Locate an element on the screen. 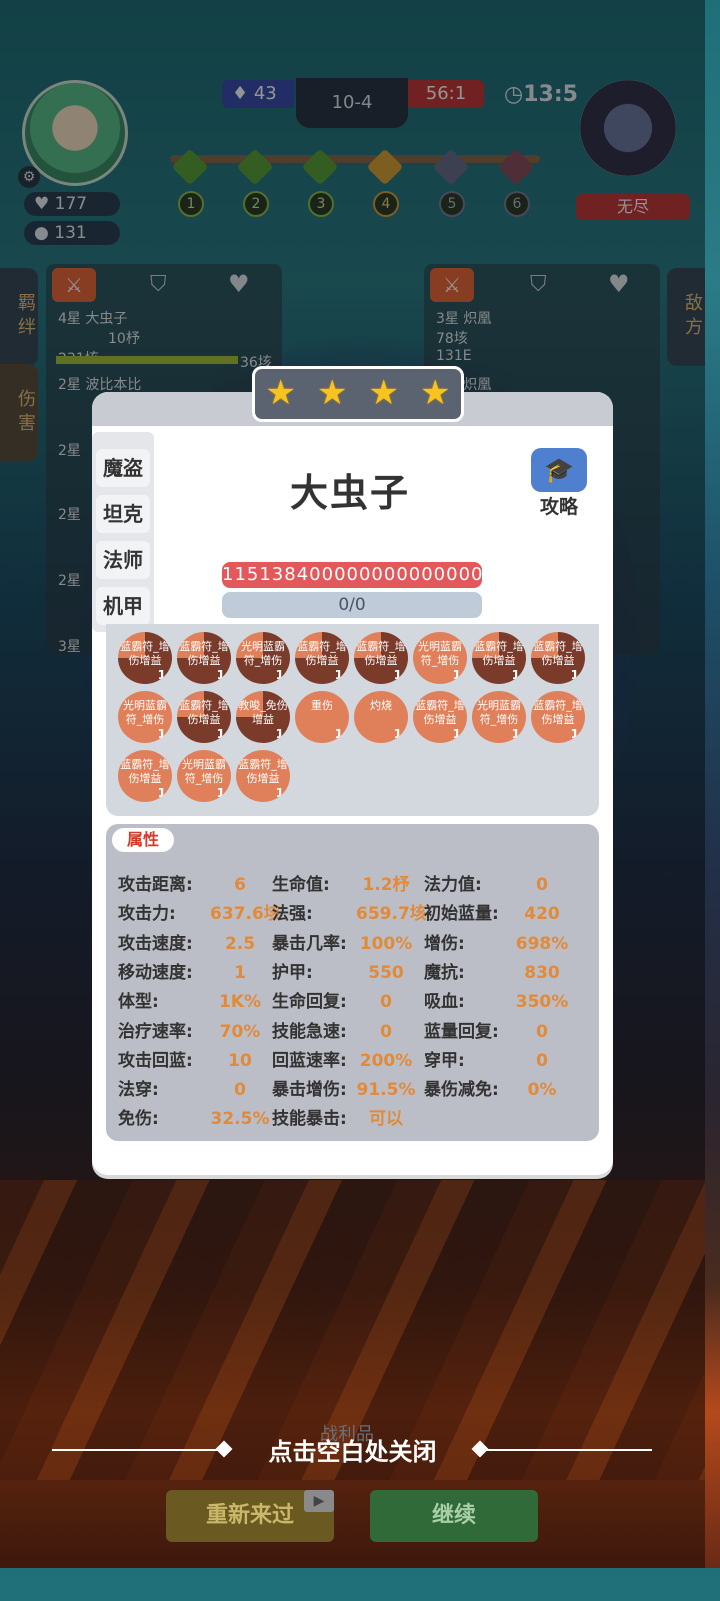 Image resolution: width=720 pixels, height=1601 pixels. attribute-value: 1K% is located at coordinates (240, 1002).